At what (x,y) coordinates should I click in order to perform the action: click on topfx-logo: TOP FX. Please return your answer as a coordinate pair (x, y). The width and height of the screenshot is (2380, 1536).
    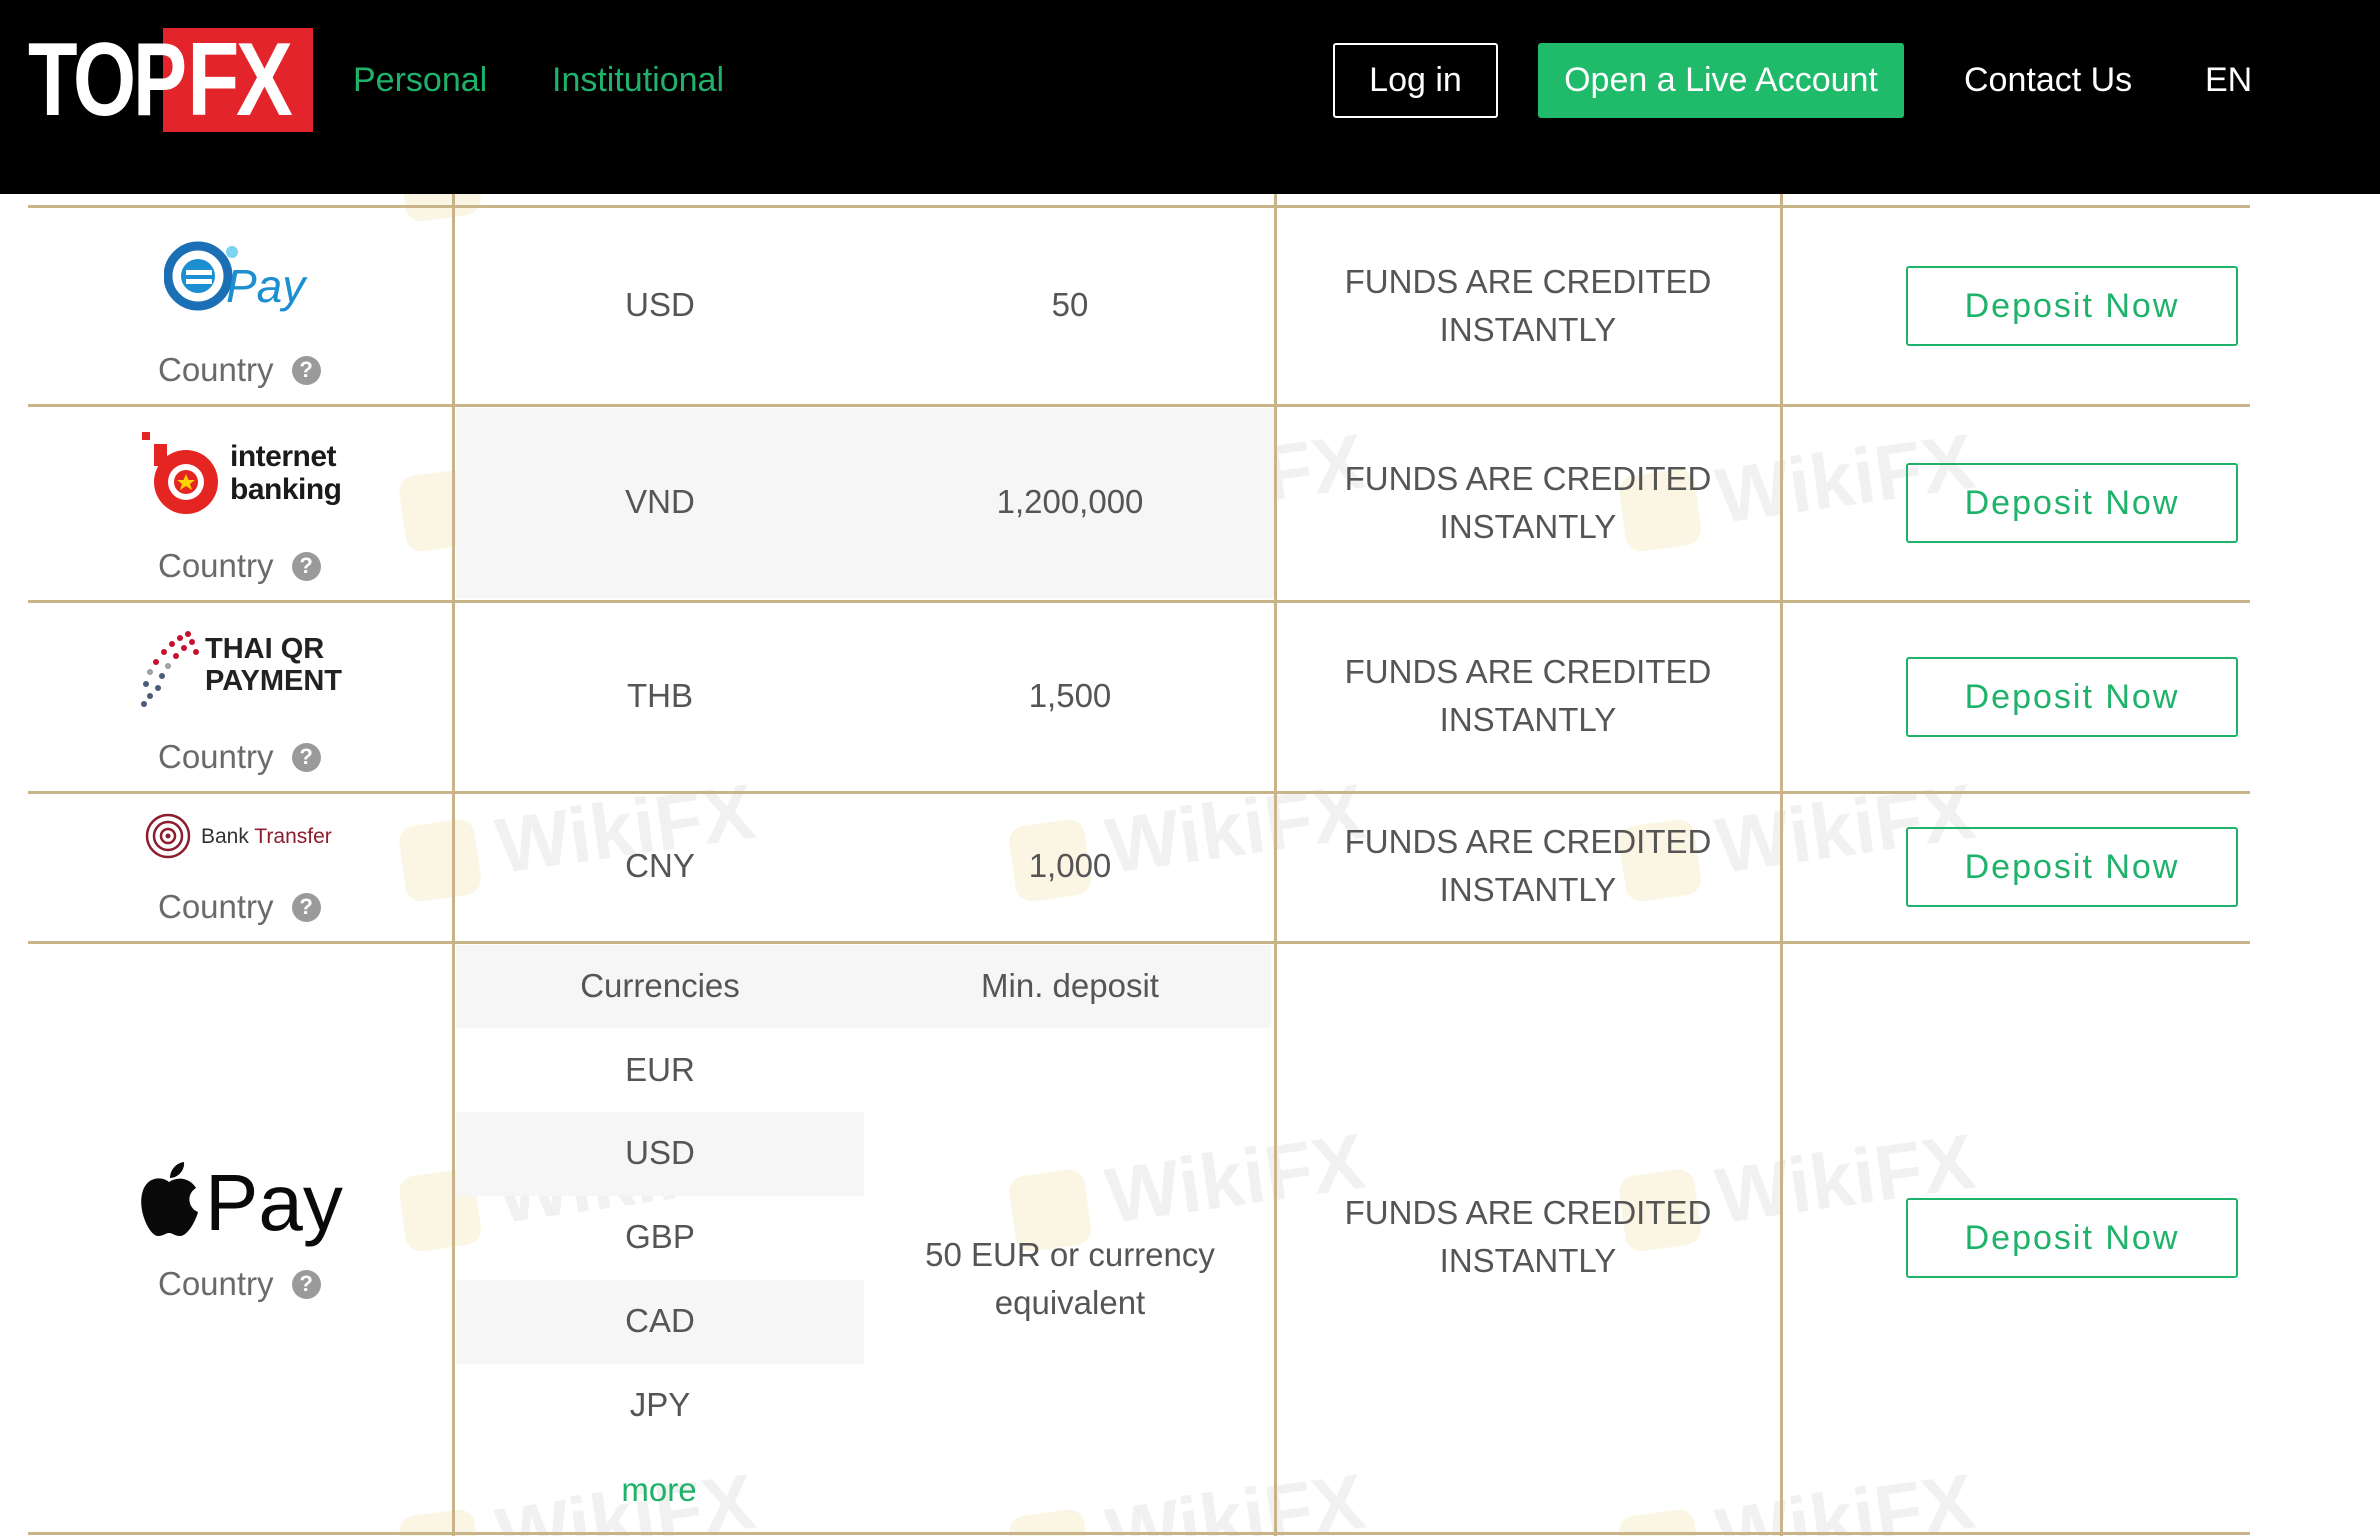
    Looking at the image, I should click on (170, 80).